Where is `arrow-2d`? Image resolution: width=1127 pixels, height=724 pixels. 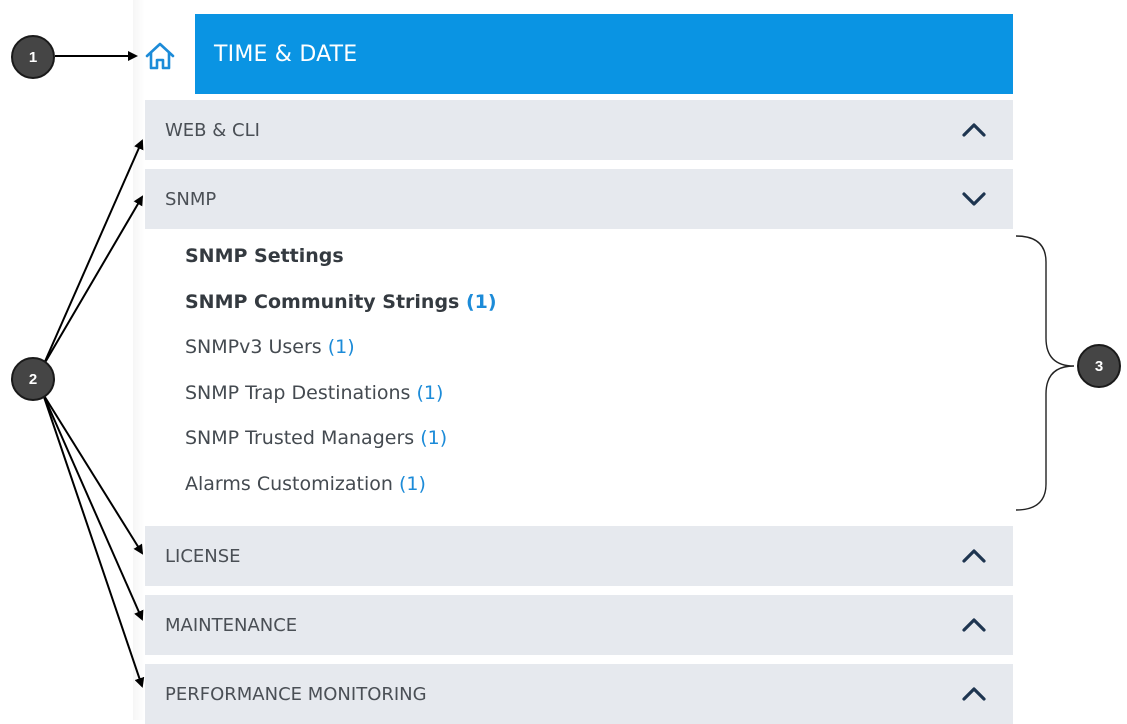 arrow-2d is located at coordinates (93, 507).